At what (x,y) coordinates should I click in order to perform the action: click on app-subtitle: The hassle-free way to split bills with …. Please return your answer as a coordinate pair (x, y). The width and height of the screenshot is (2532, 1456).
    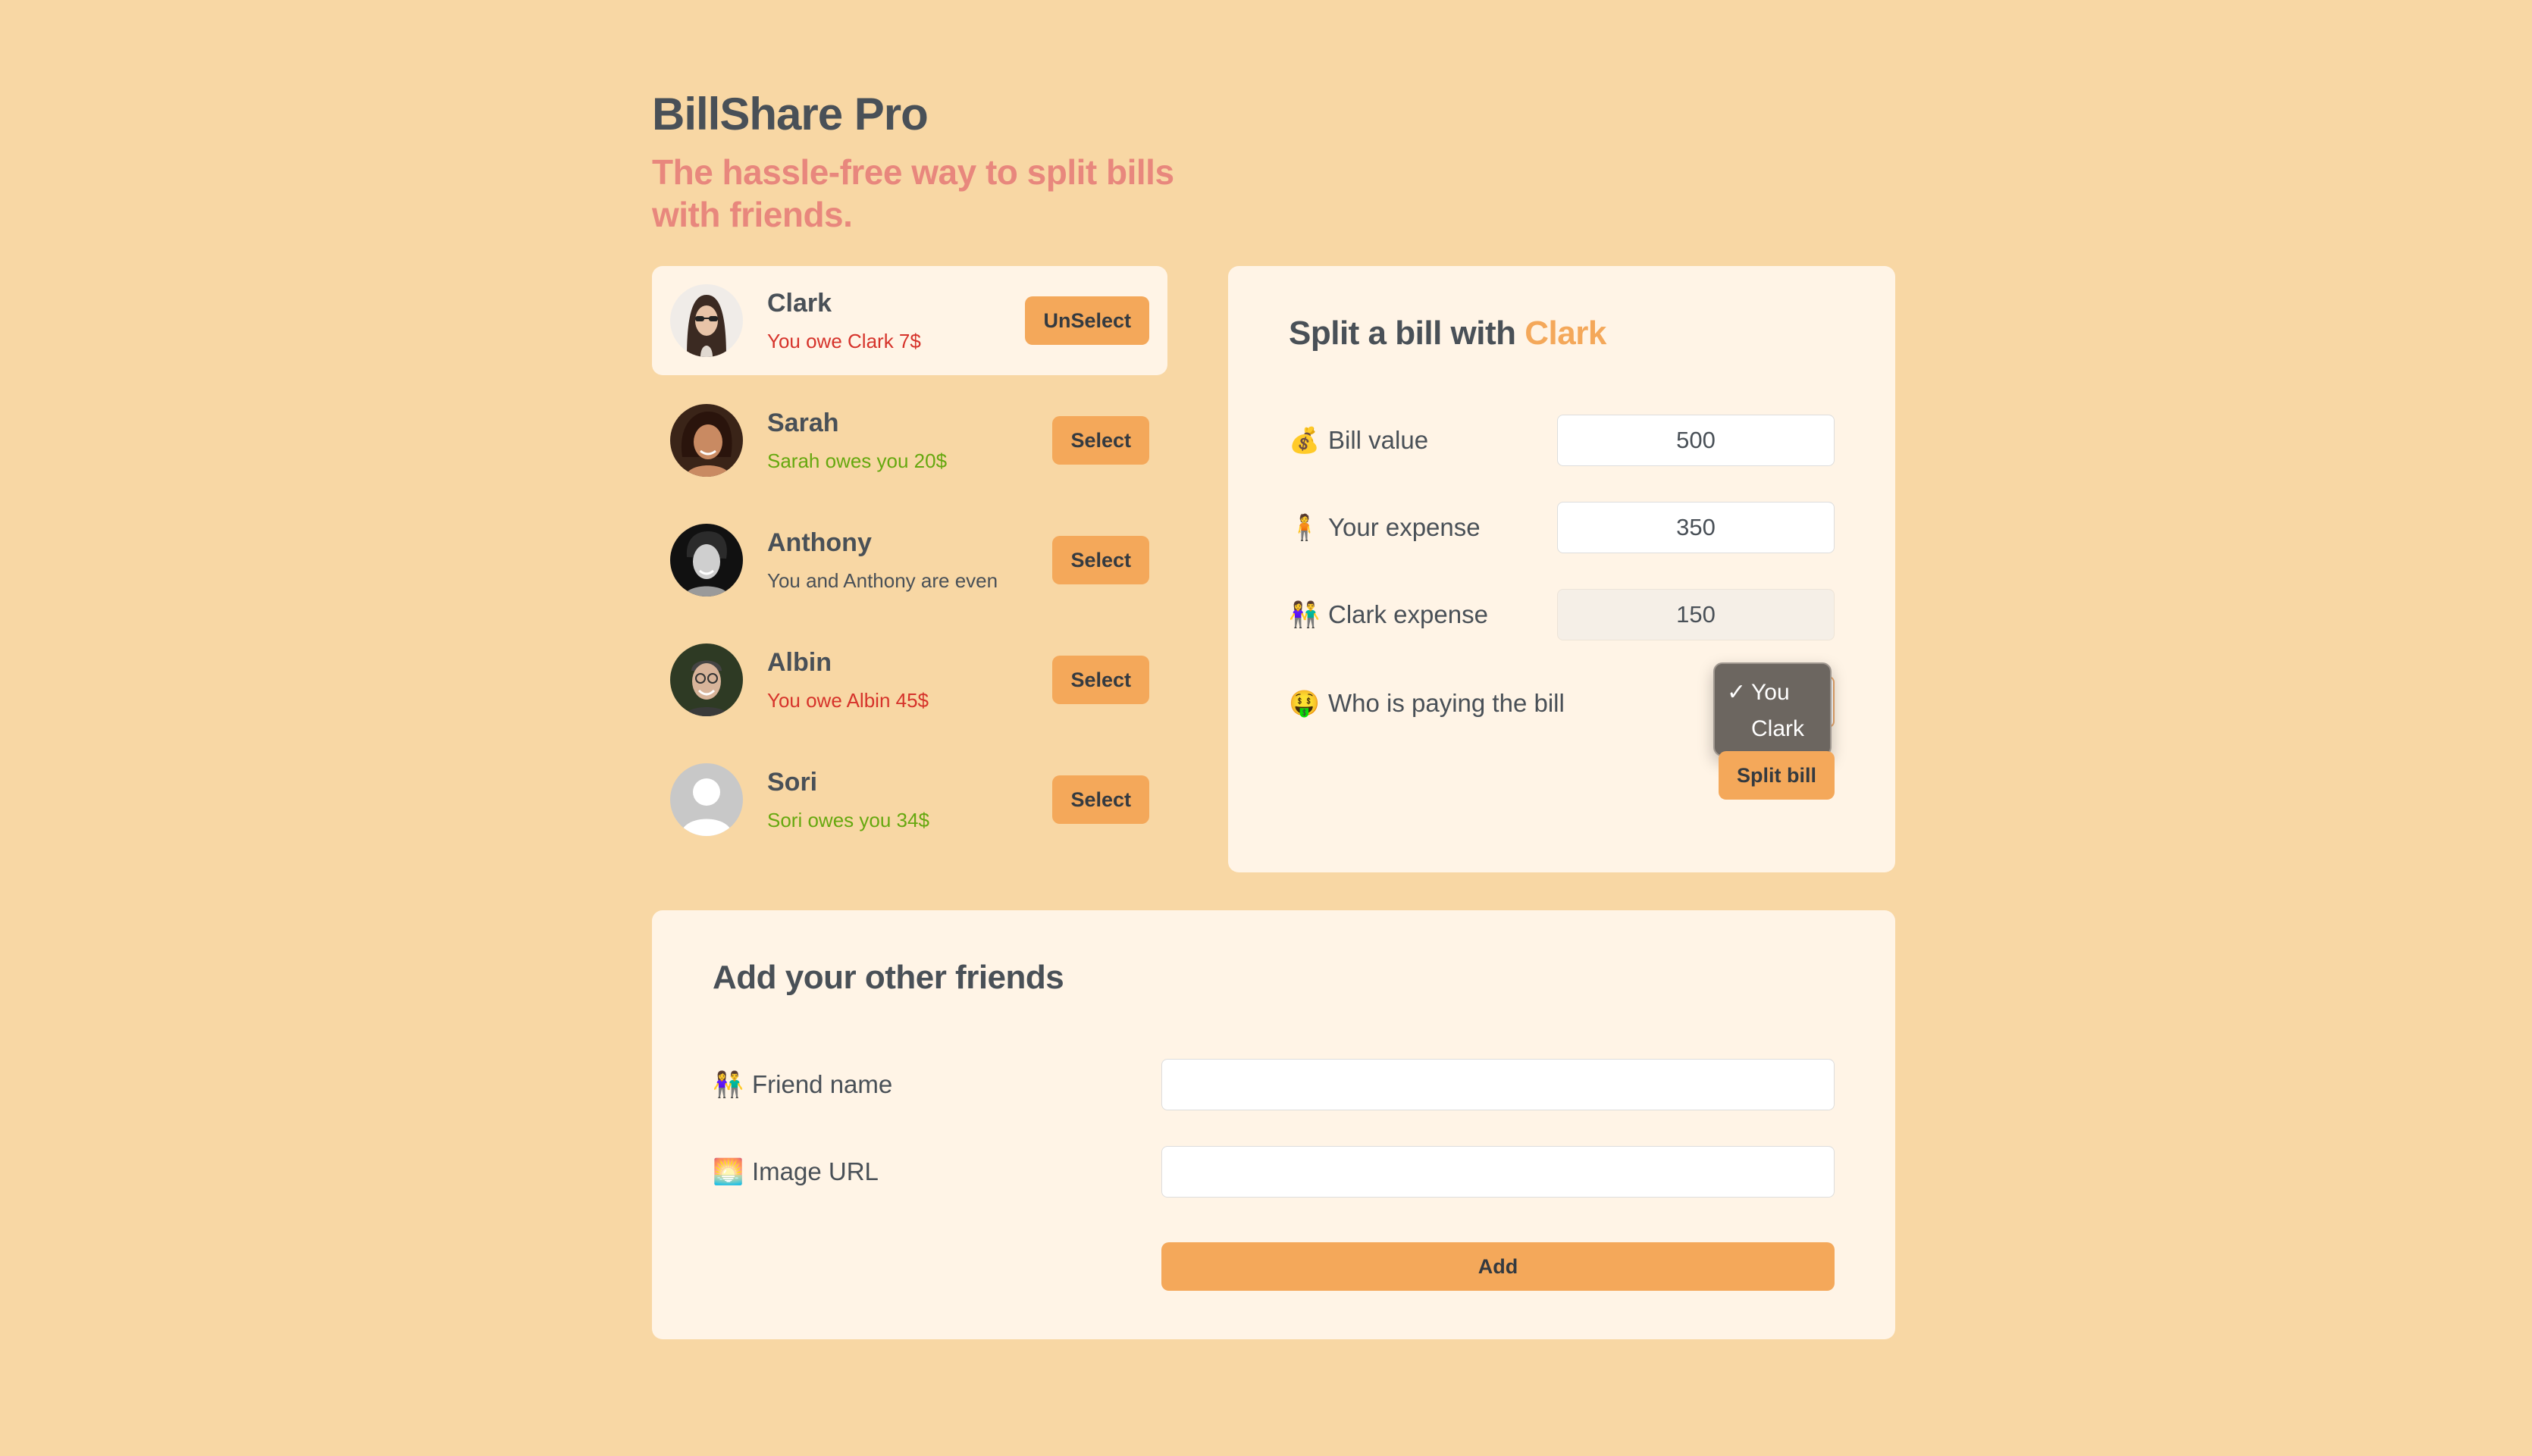
    Looking at the image, I should click on (913, 193).